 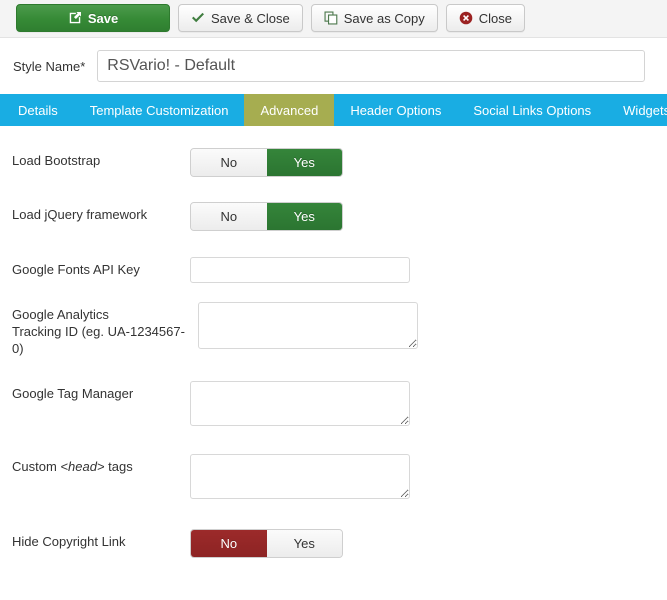 What do you see at coordinates (384, 18) in the screenshot?
I see `save-as-copy-label: Save as Copy` at bounding box center [384, 18].